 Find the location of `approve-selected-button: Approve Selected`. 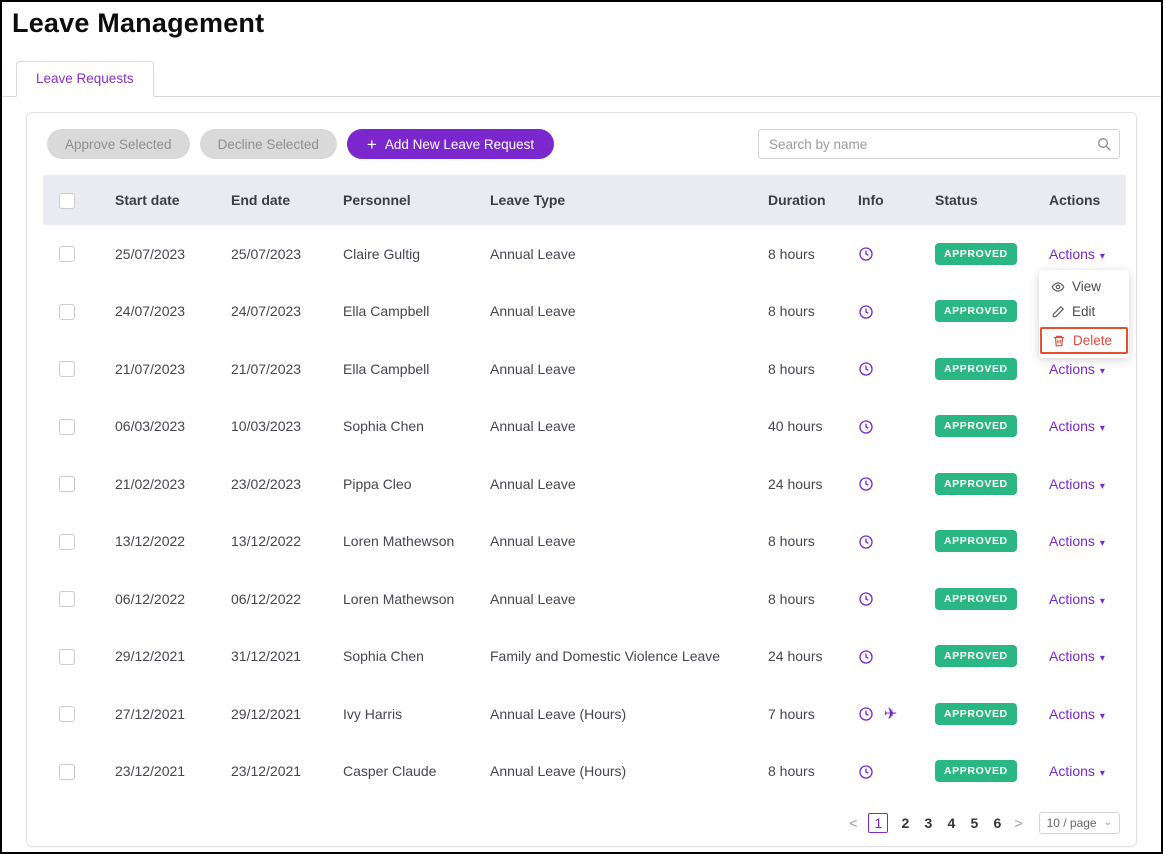

approve-selected-button: Approve Selected is located at coordinates (118, 144).